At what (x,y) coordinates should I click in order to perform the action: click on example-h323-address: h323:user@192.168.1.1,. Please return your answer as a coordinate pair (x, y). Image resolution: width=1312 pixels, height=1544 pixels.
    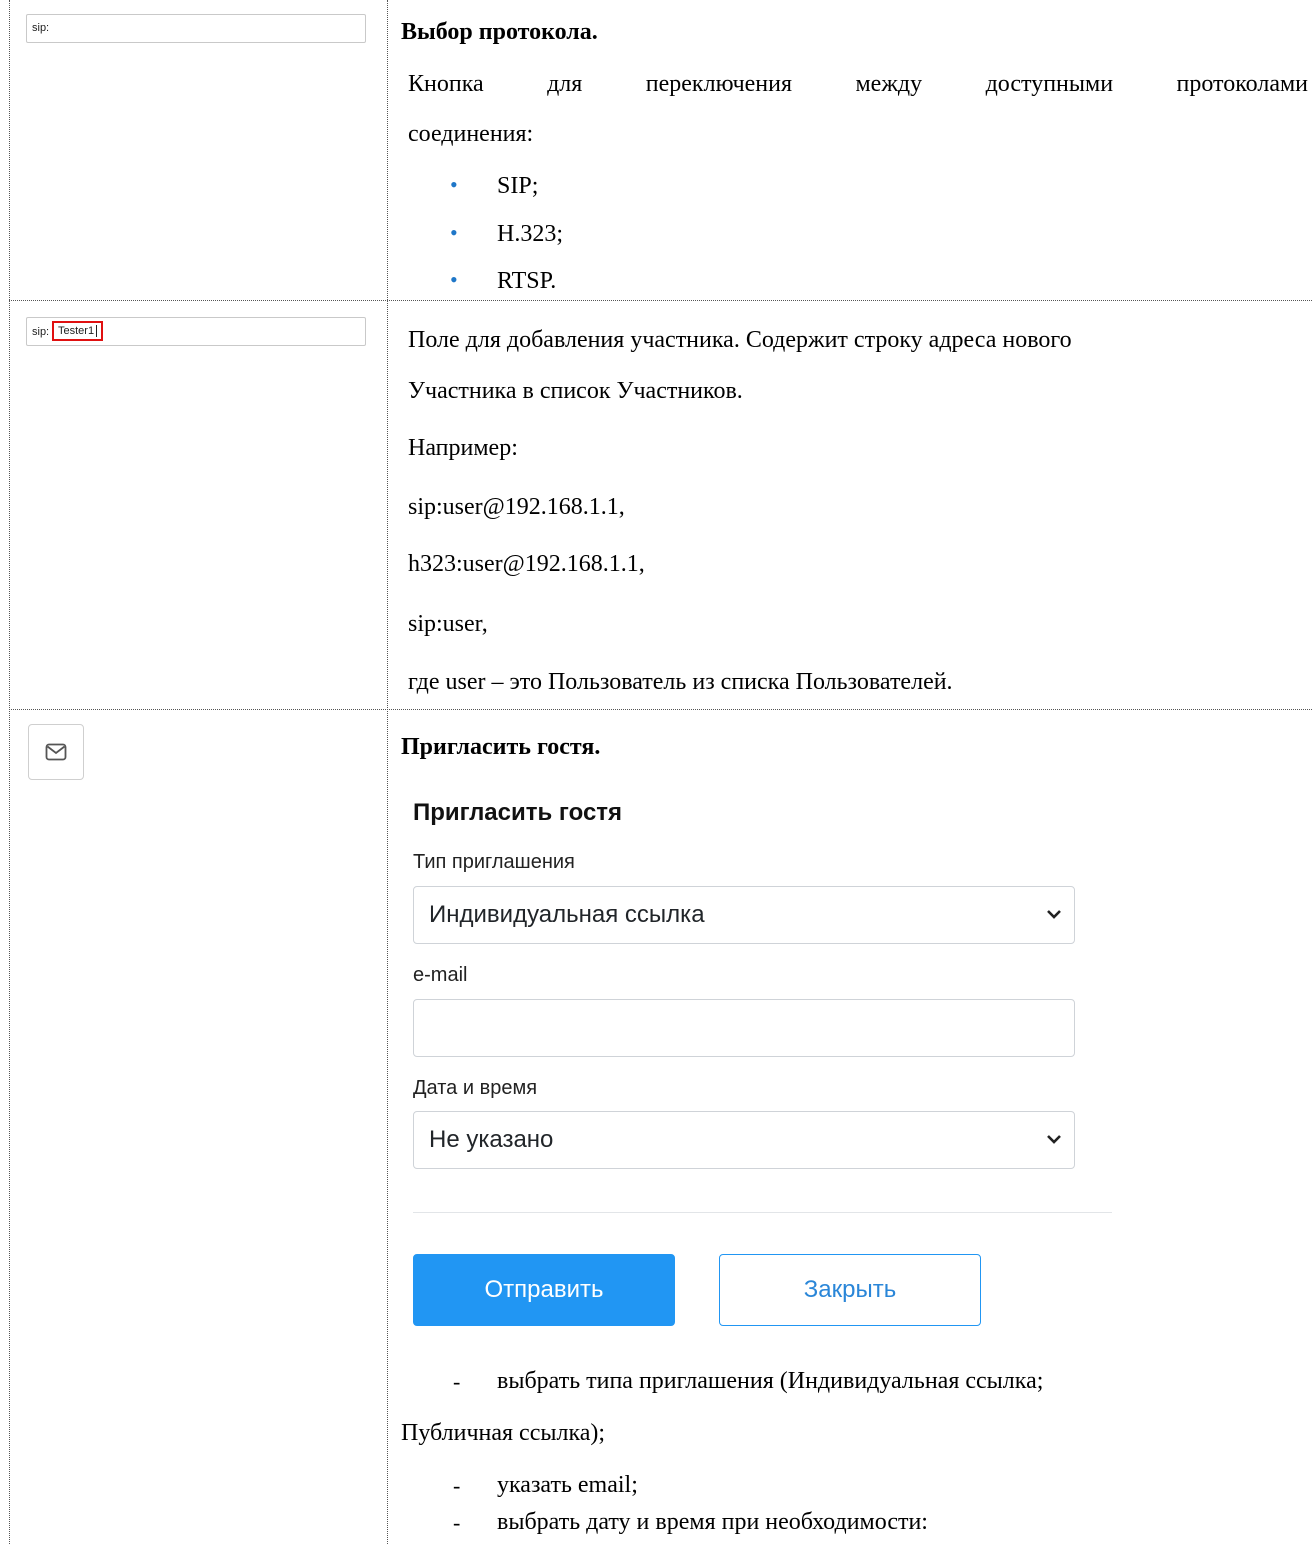
    Looking at the image, I should click on (526, 564).